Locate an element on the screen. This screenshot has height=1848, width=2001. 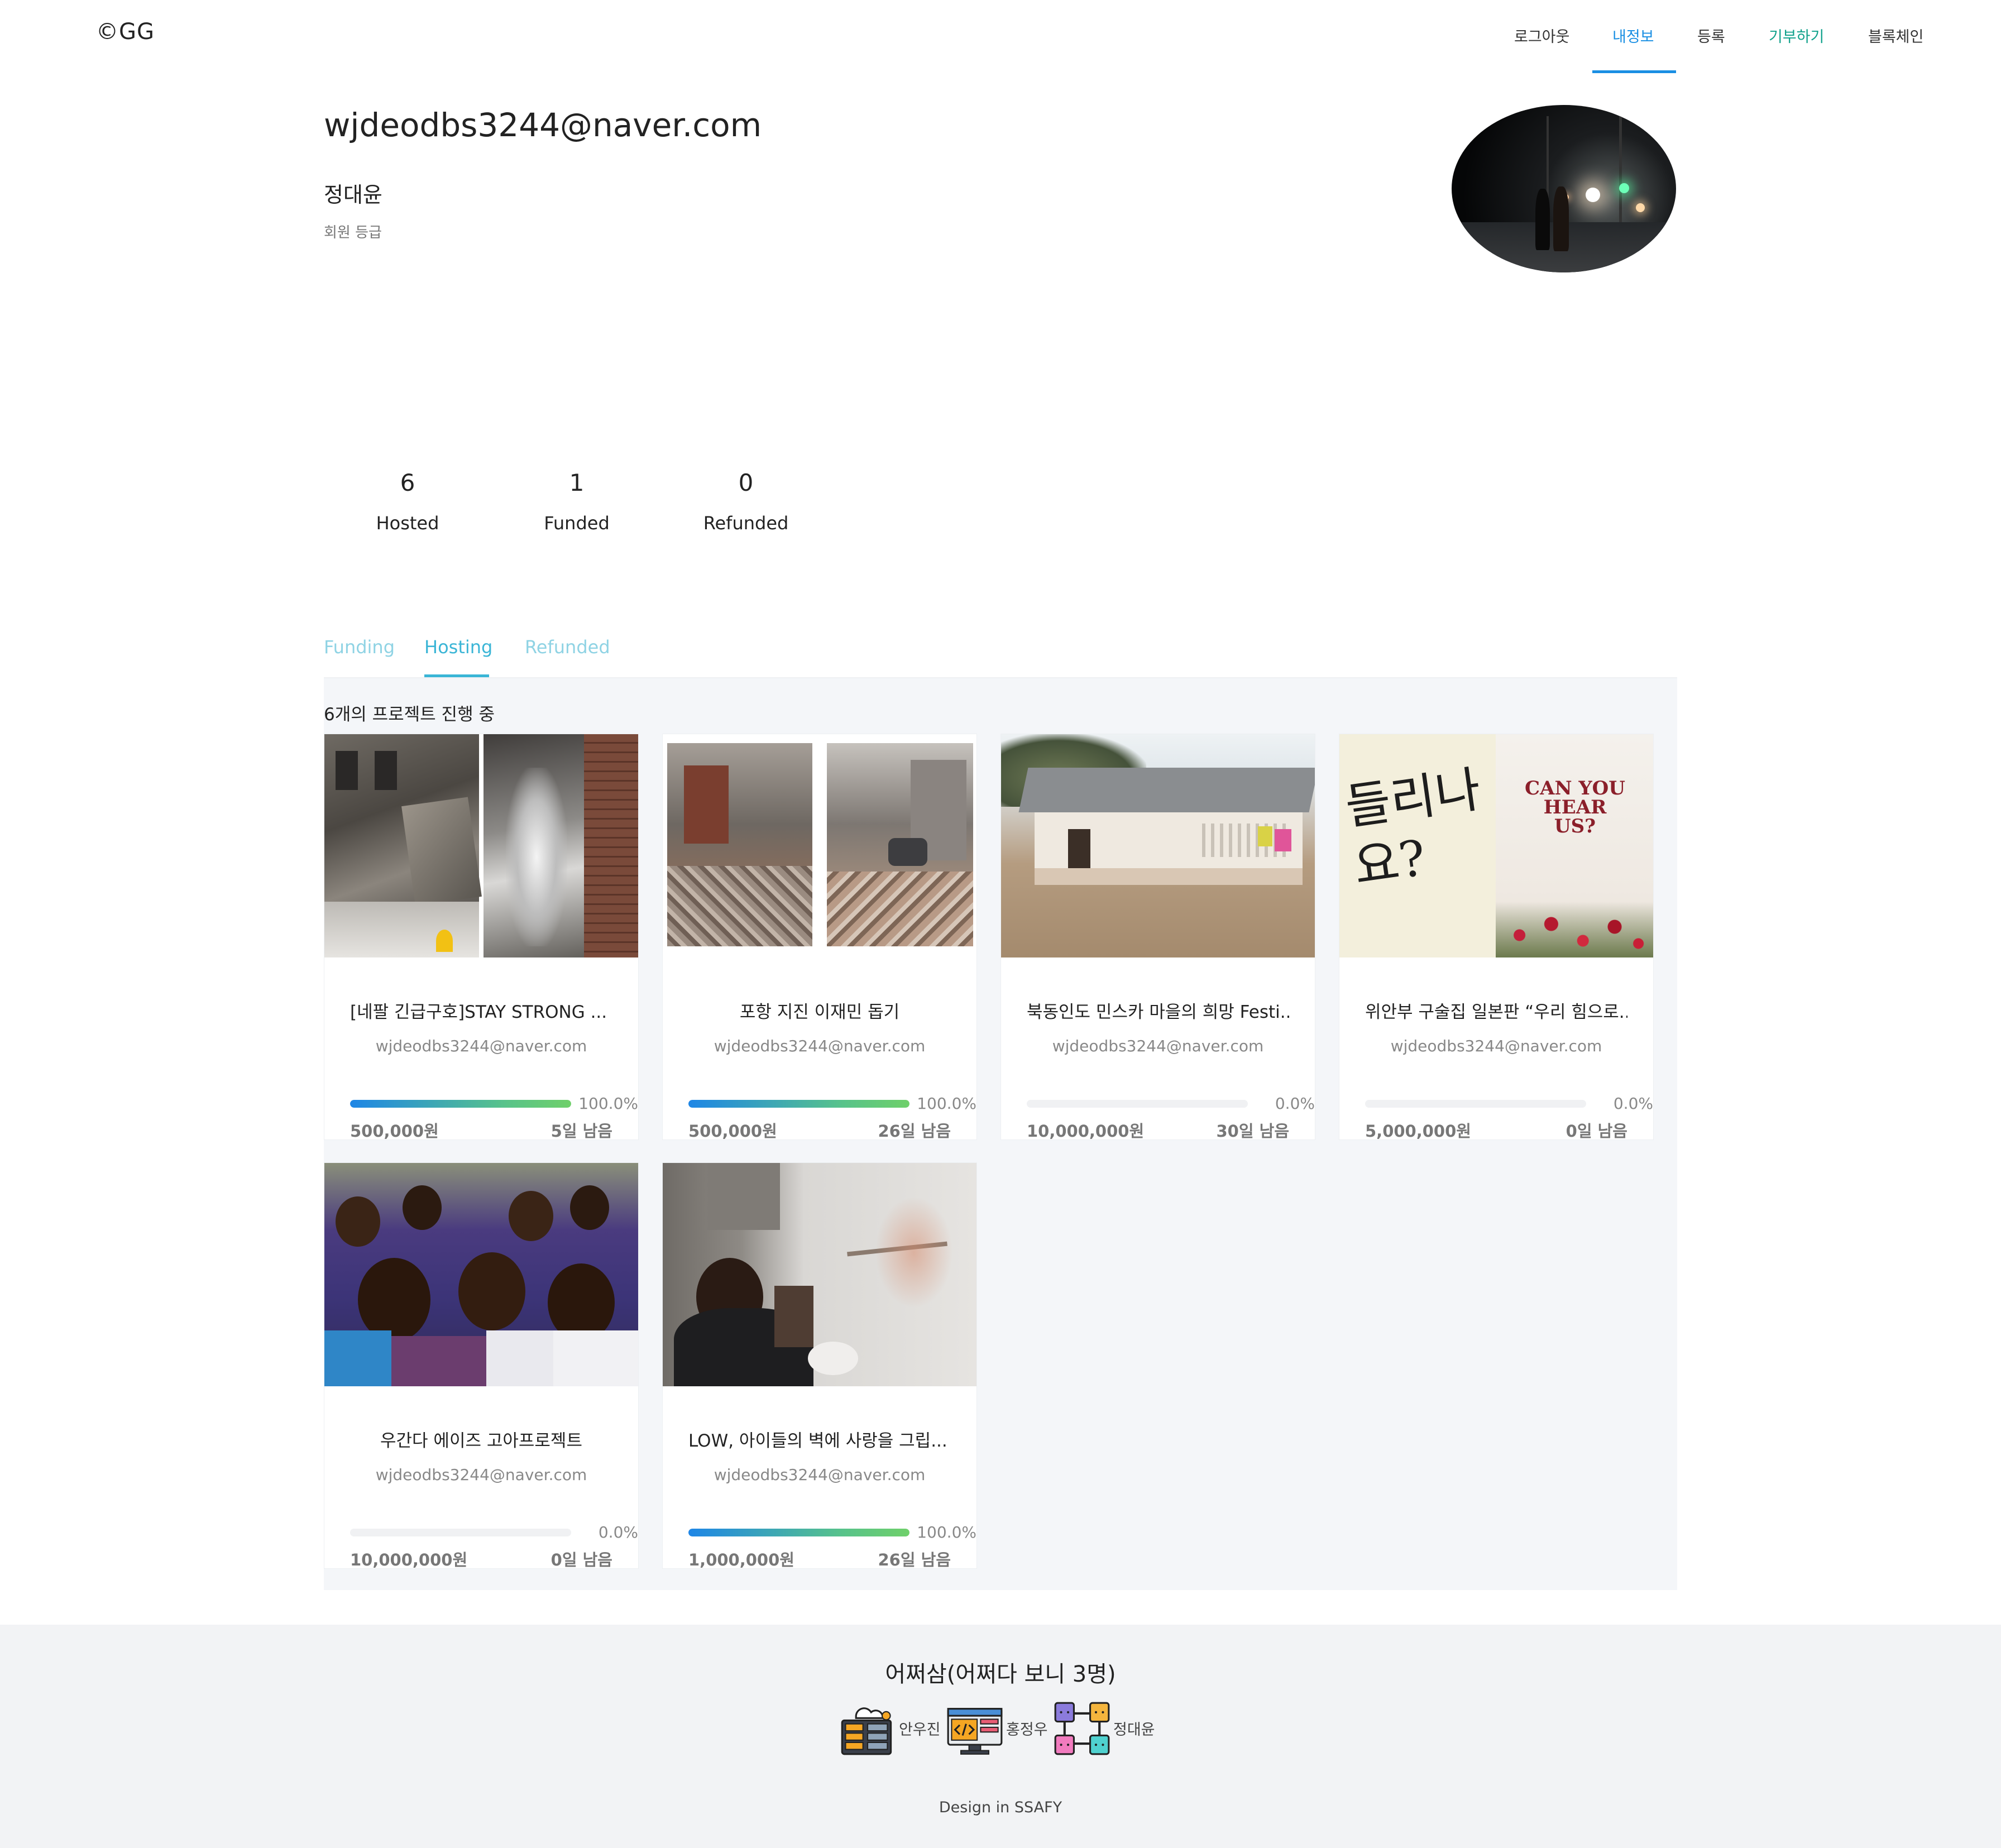
avatar is located at coordinates (1564, 188).